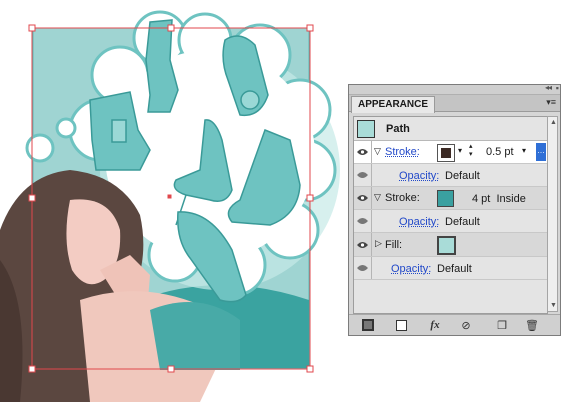 This screenshot has width=578, height=402. Describe the element at coordinates (471, 151) in the screenshot. I see `stepper-icon: ▴ ▾` at that location.